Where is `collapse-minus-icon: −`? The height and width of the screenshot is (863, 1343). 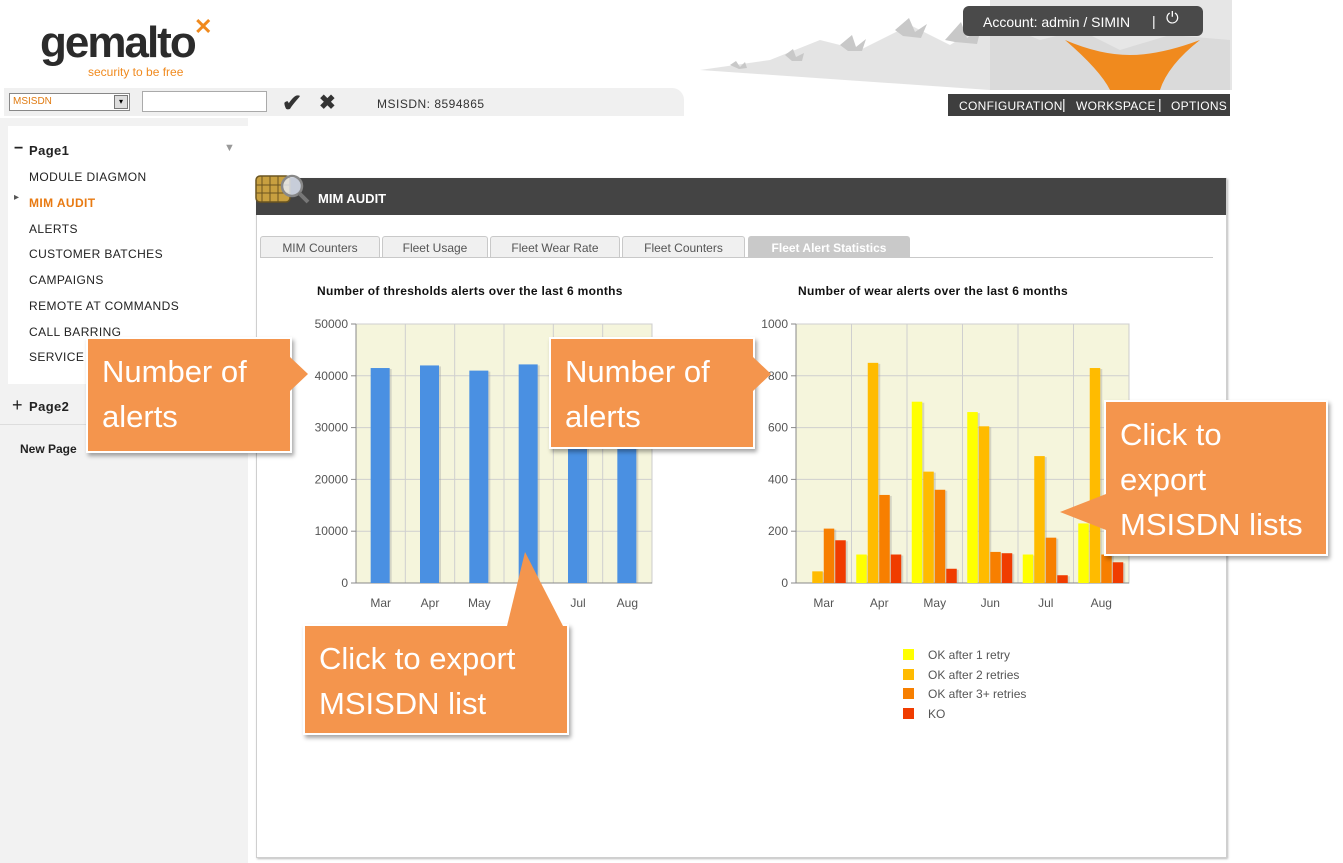 collapse-minus-icon: − is located at coordinates (19, 149).